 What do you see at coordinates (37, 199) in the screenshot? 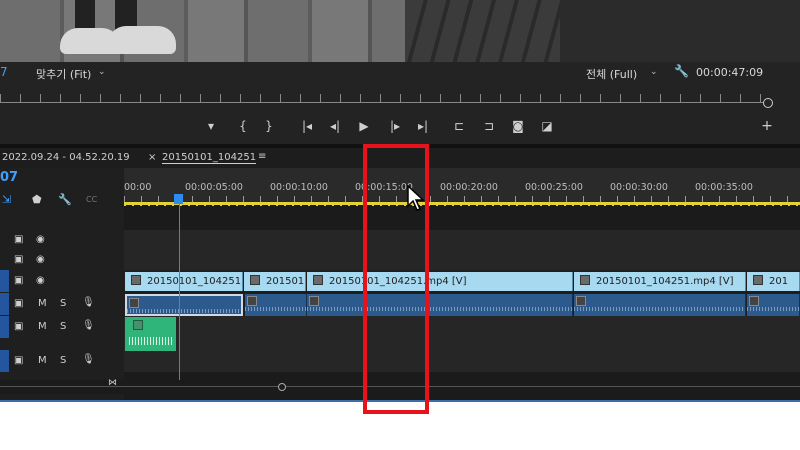
I see `marker-icon: ⬟` at bounding box center [37, 199].